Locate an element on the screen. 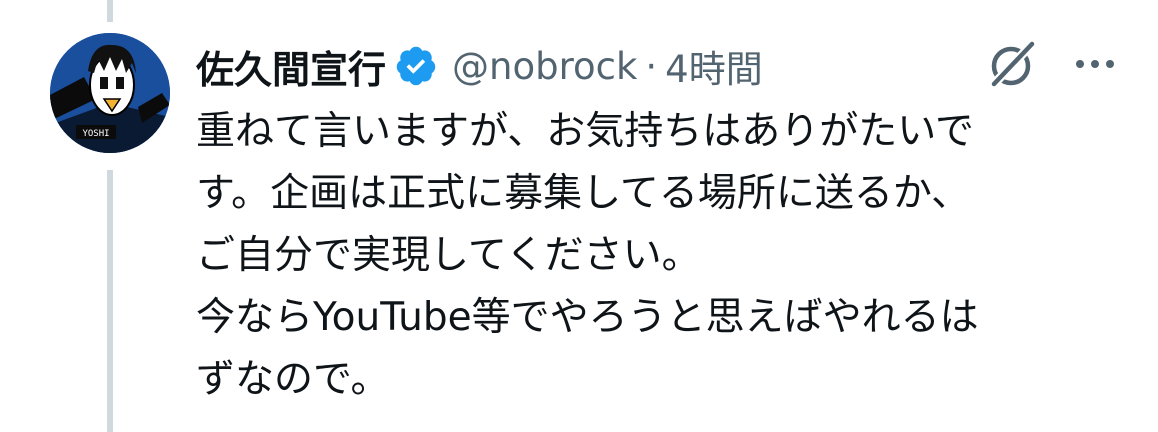 Image resolution: width=1158 pixels, height=432 pixels. tweet-text-line: す。企画は正式に募集してる場所に送るか、 is located at coordinates (583, 193).